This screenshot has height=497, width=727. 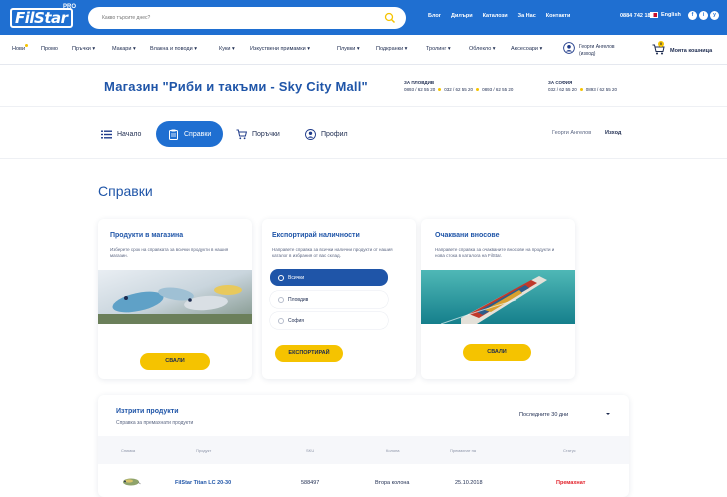 What do you see at coordinates (132, 482) in the screenshot?
I see `product-thumbnail` at bounding box center [132, 482].